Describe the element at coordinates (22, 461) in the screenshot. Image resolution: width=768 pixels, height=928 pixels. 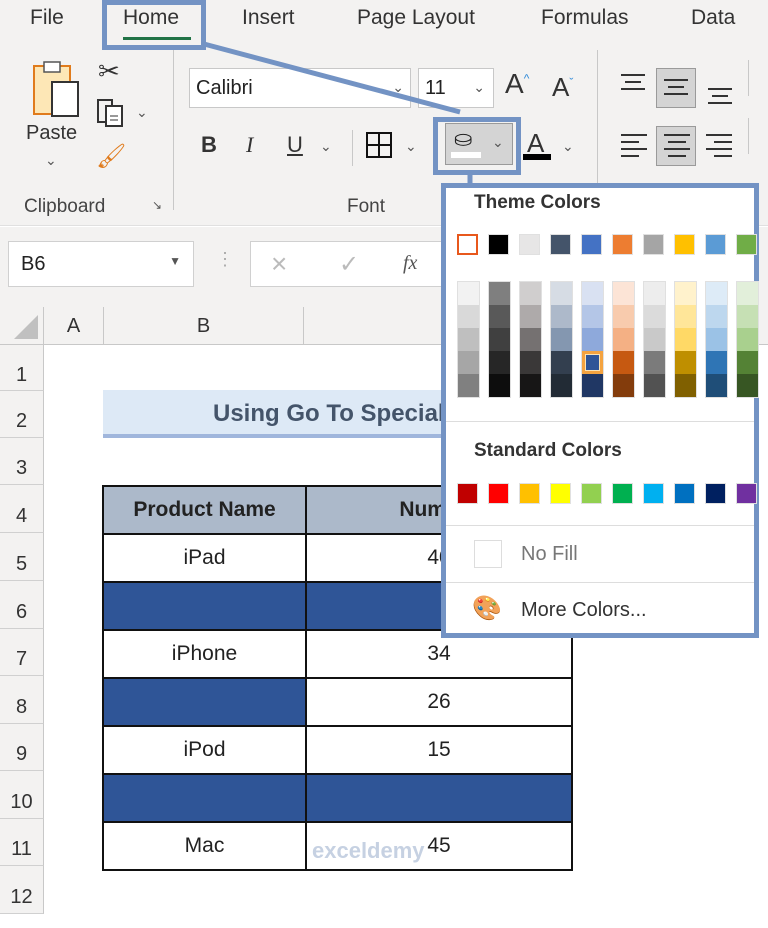
I see `row-header-3: 3` at that location.